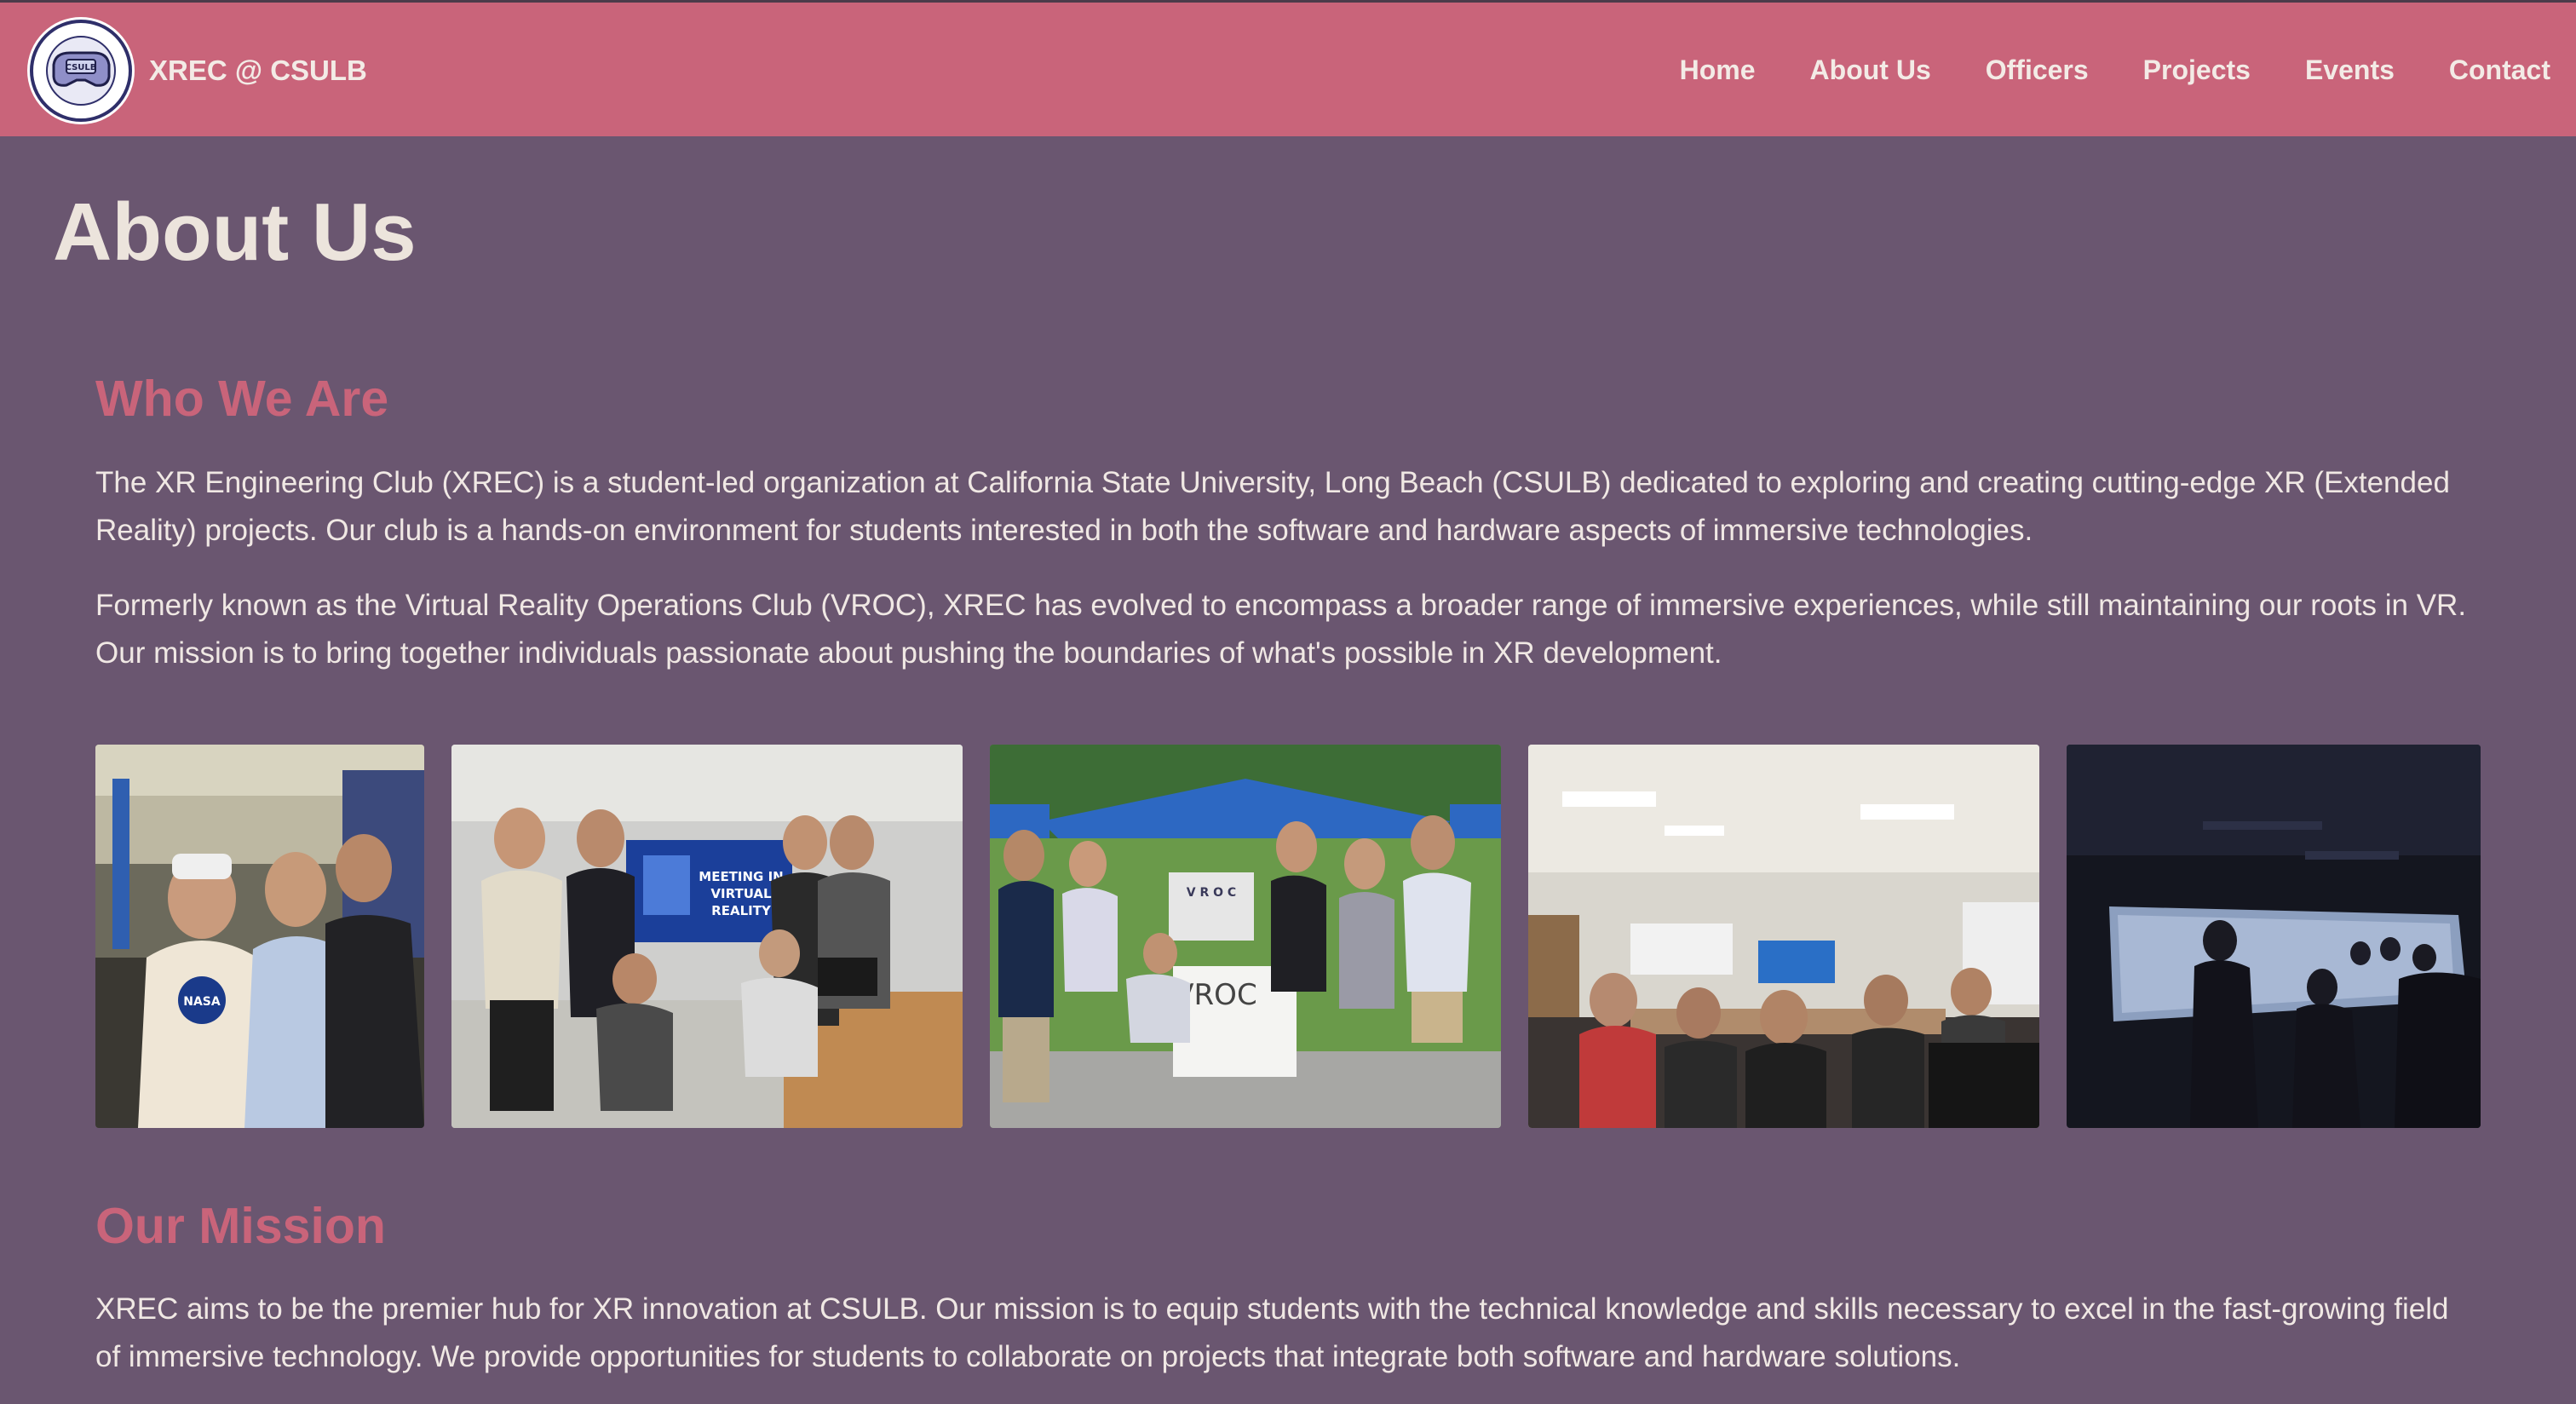 The height and width of the screenshot is (1404, 2576). I want to click on svg-text: MEETING IN, so click(741, 876).